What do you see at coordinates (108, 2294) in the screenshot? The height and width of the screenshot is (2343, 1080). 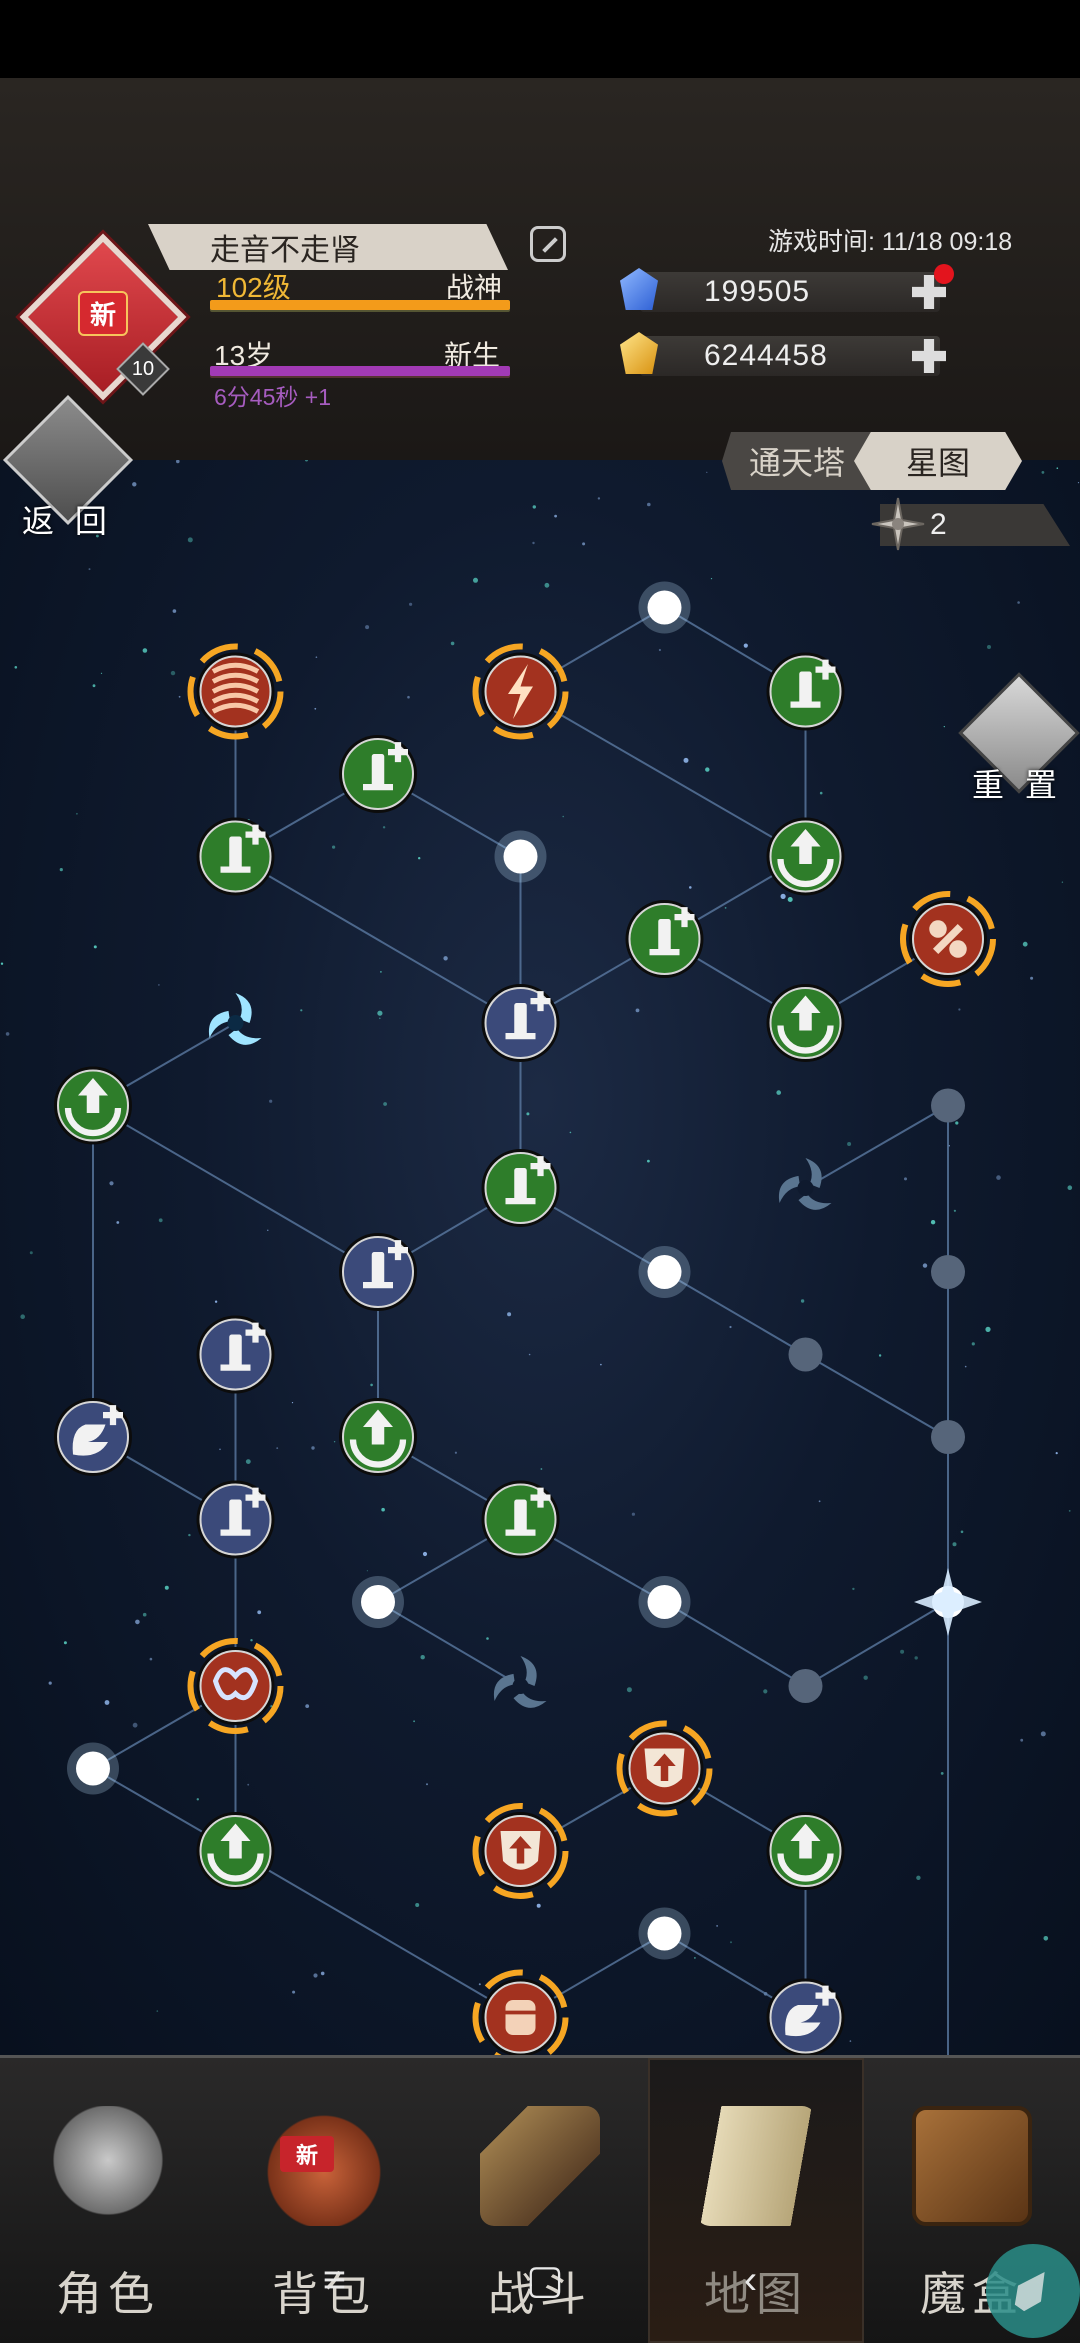 I see `nav-role-label: 角色` at bounding box center [108, 2294].